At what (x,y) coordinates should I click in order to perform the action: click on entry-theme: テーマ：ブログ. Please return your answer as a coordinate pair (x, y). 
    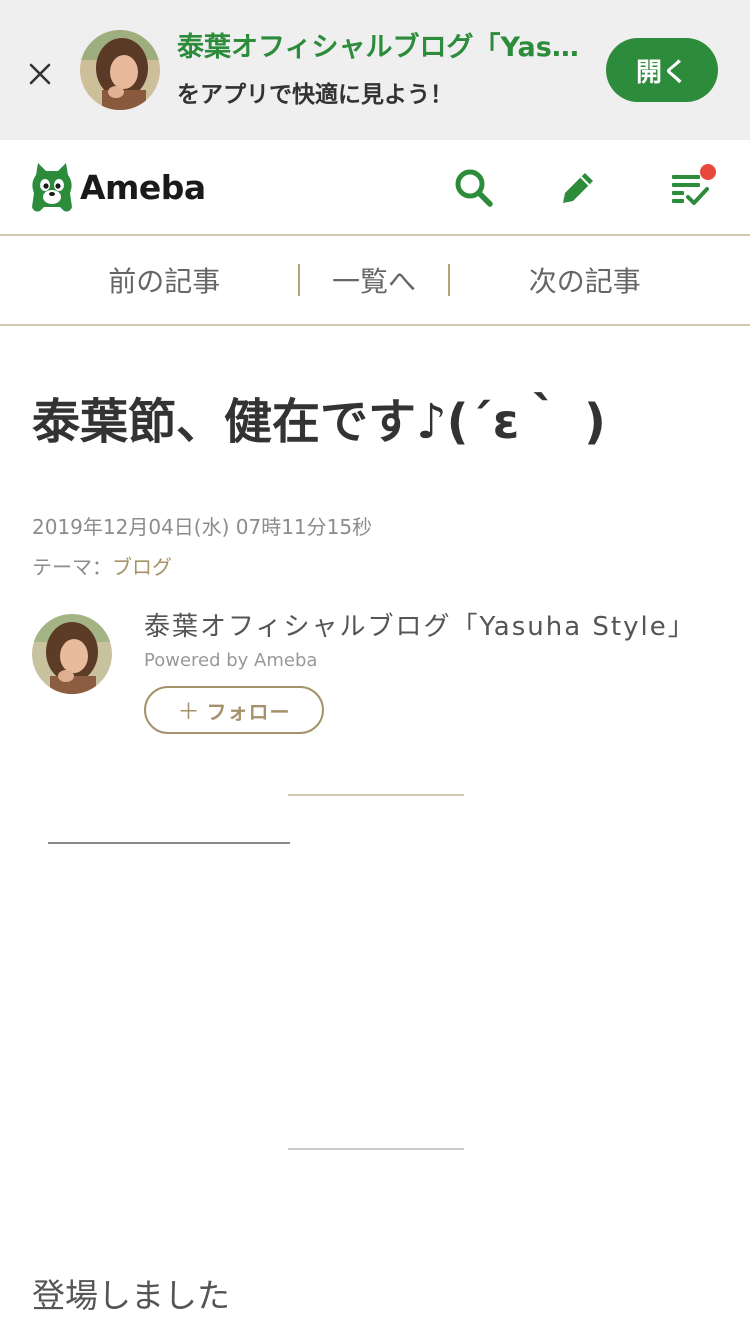
    Looking at the image, I should click on (102, 567).